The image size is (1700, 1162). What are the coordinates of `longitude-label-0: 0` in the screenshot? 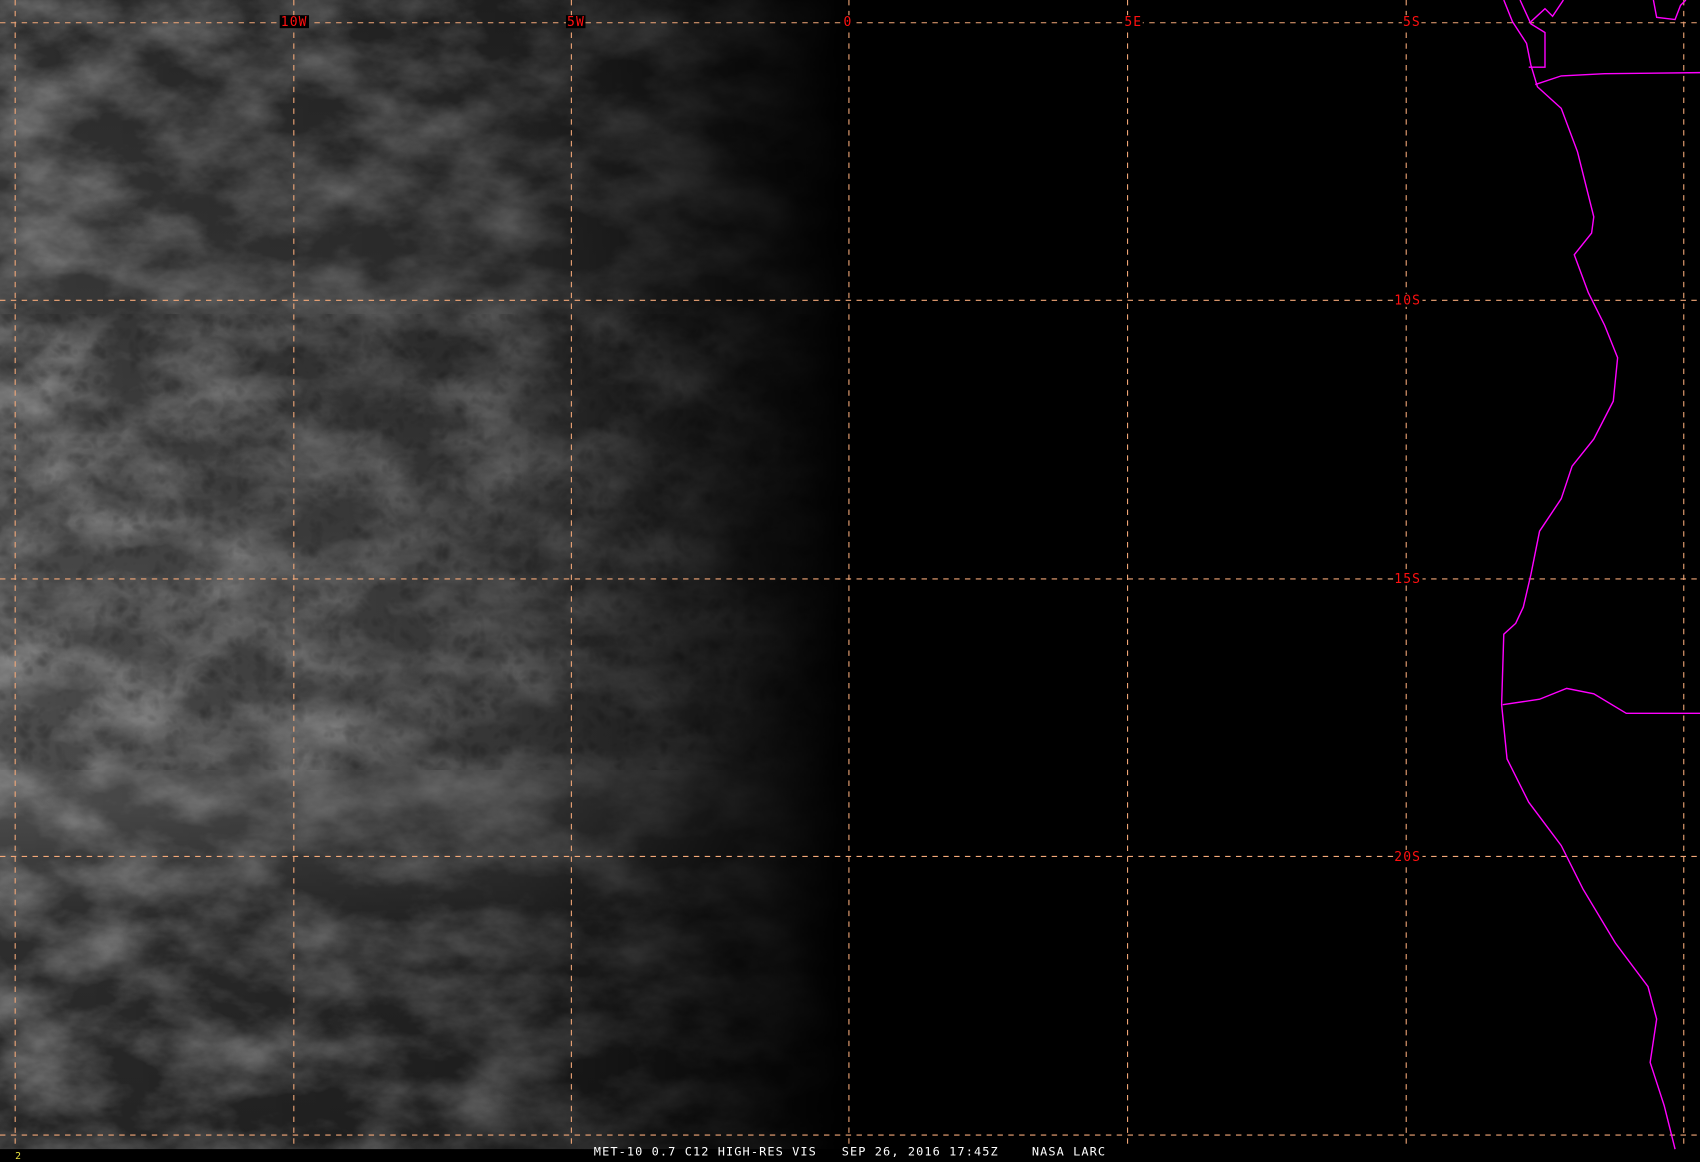 It's located at (848, 22).